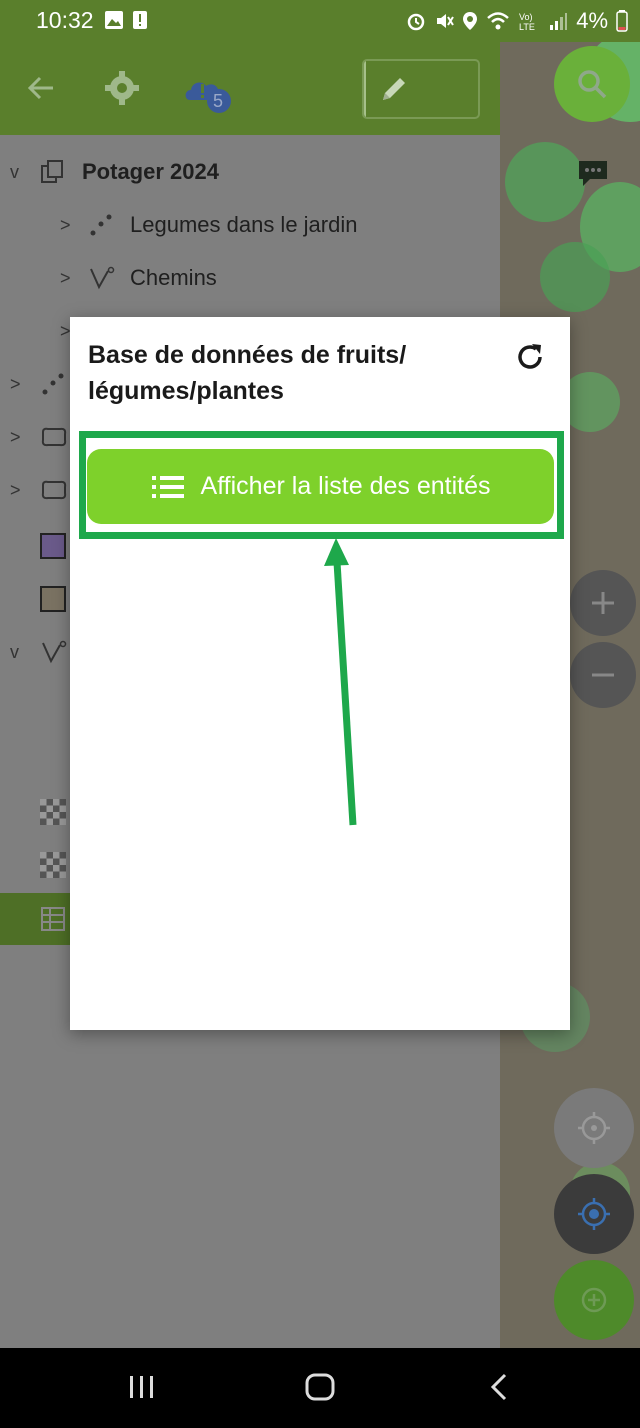 This screenshot has width=640, height=1428. What do you see at coordinates (209, 96) in the screenshot?
I see `cloud-alert-icon: 5` at bounding box center [209, 96].